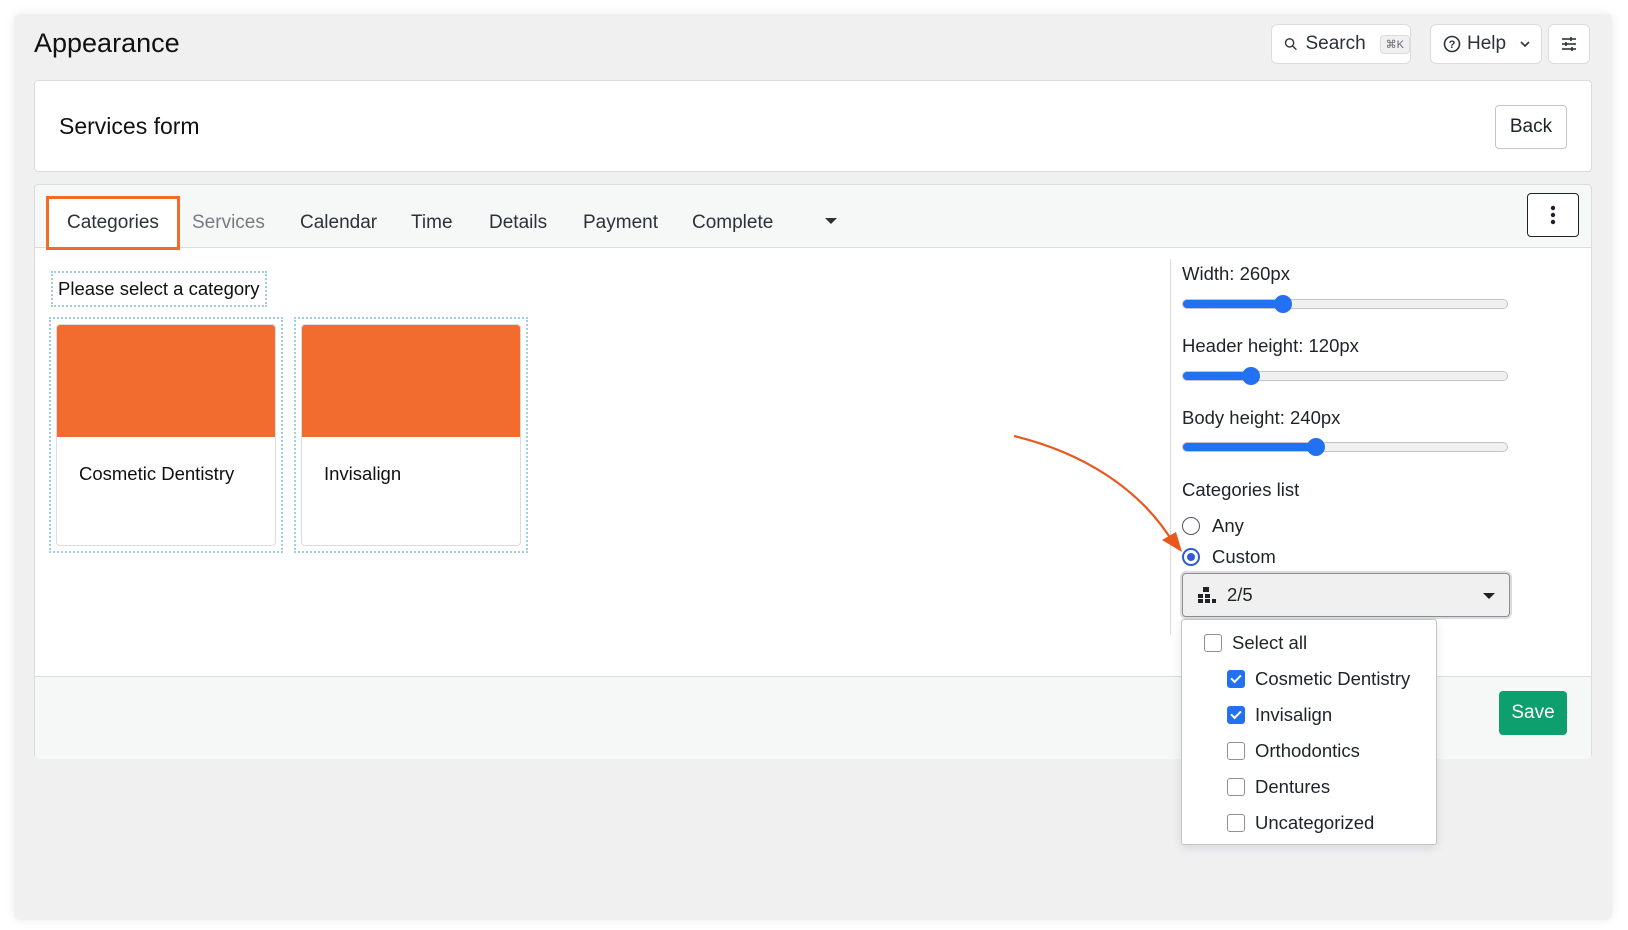 This screenshot has width=1628, height=930. I want to click on body-height-slider, so click(1345, 447).